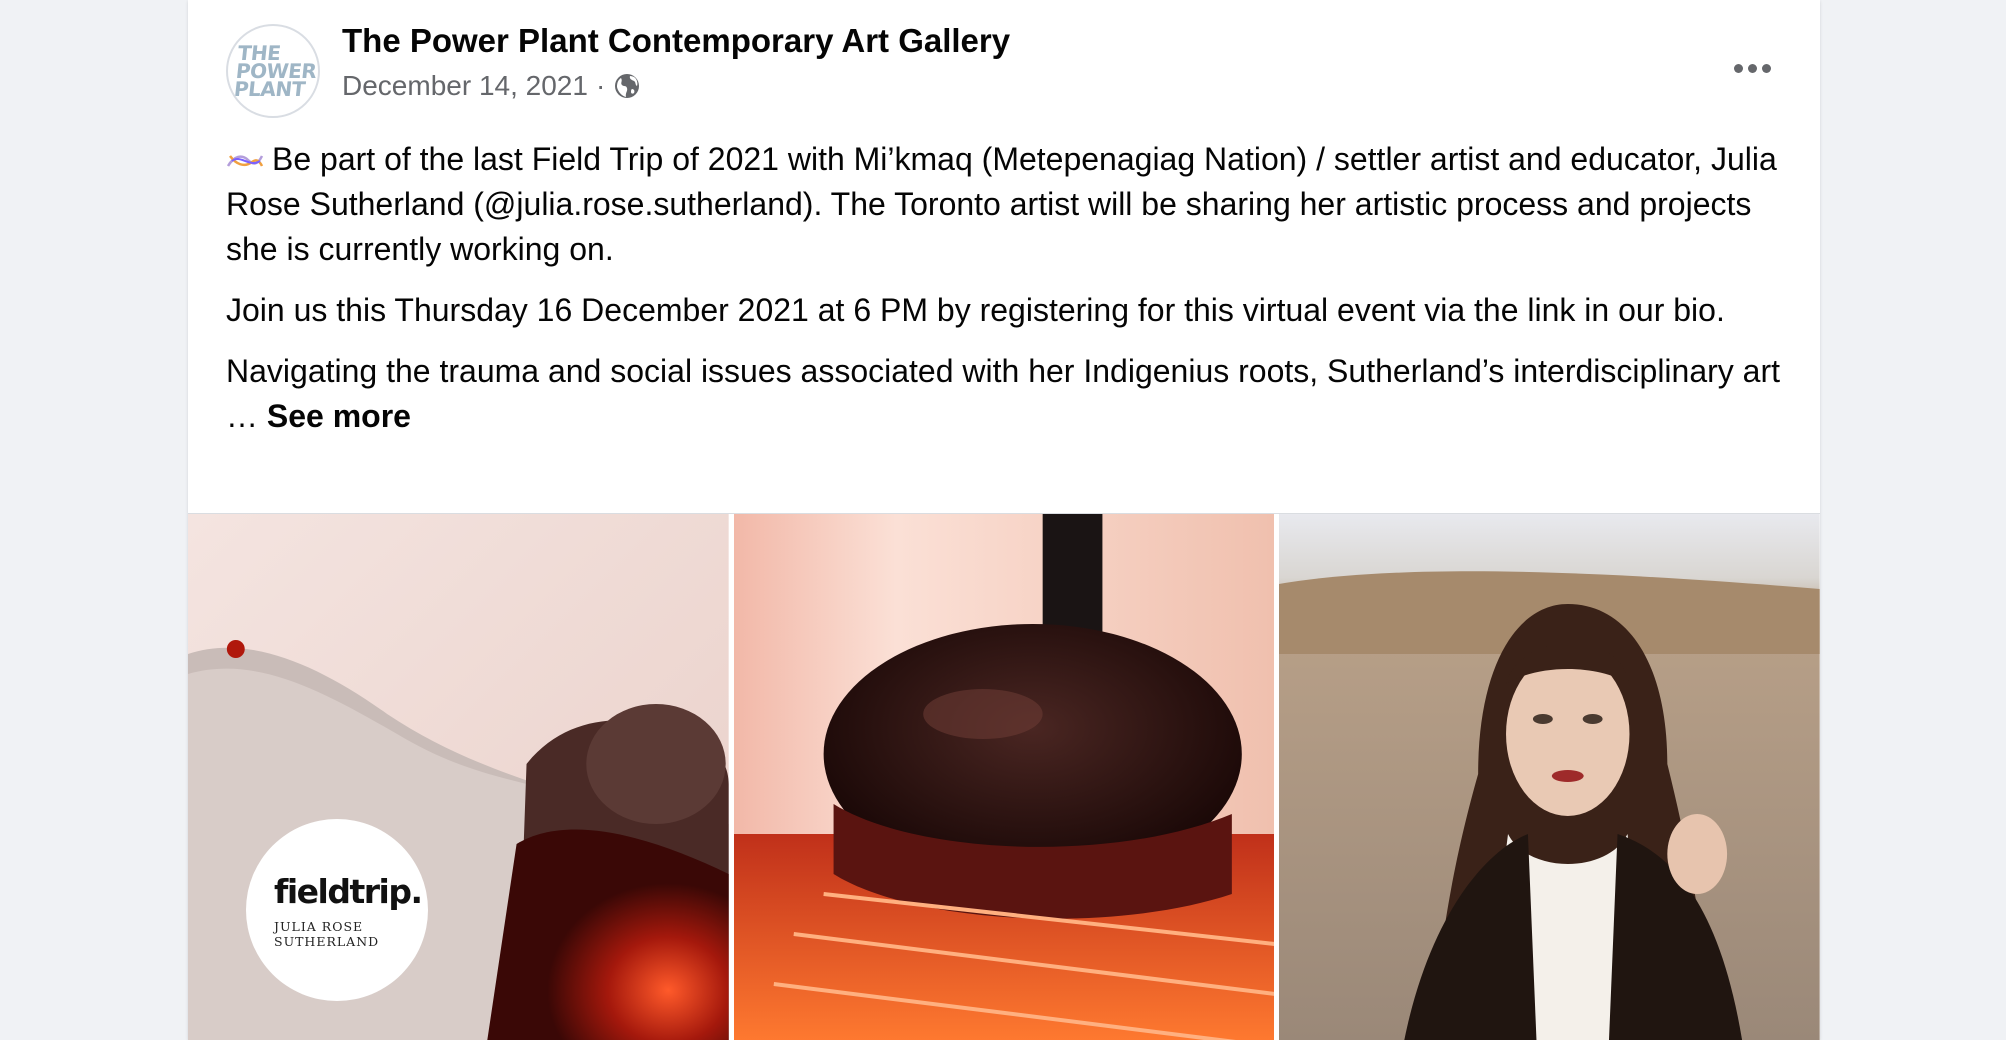 This screenshot has width=2006, height=1040. I want to click on see-more-link: See more, so click(339, 416).